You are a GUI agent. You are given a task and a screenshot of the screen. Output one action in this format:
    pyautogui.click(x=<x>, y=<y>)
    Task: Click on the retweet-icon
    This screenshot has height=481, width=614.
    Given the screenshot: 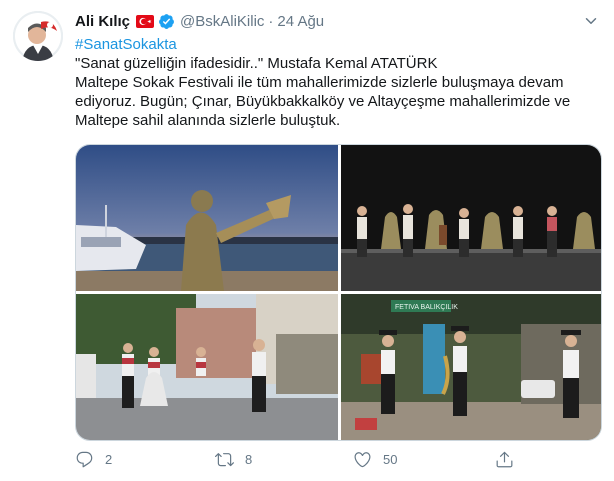 What is the action you would take?
    pyautogui.click(x=224, y=460)
    